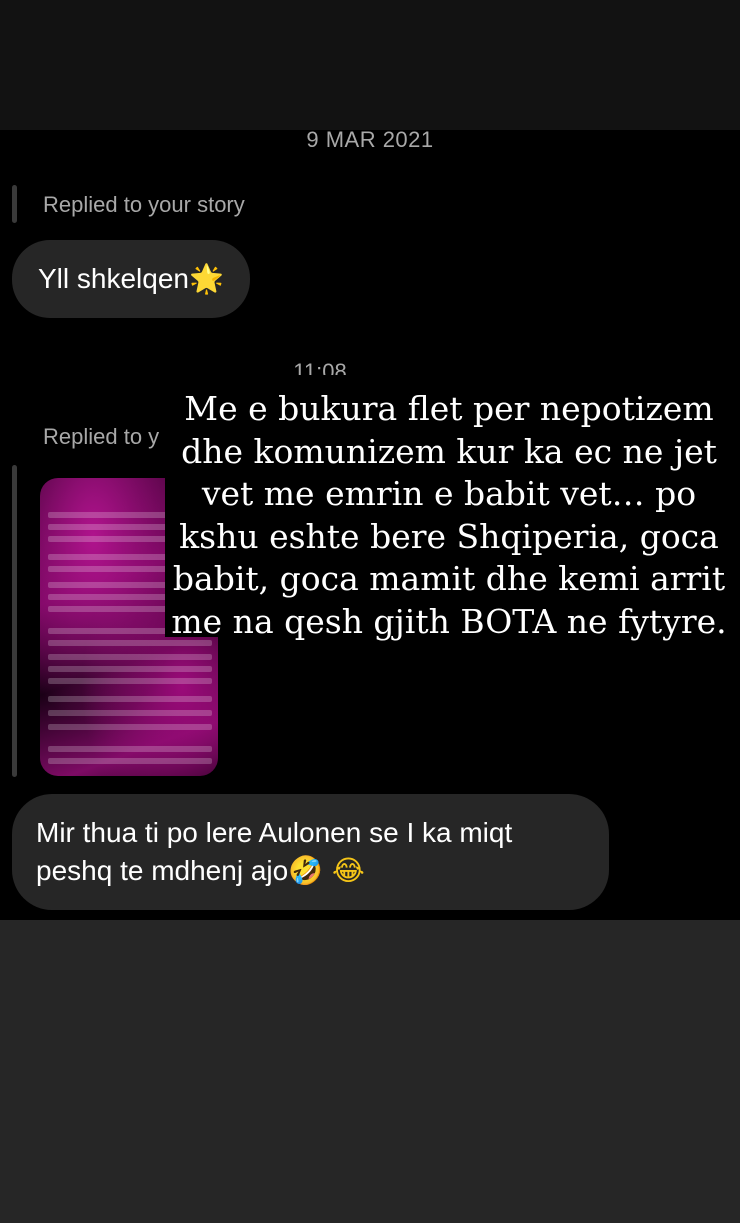 The image size is (740, 1223). Describe the element at coordinates (206, 278) in the screenshot. I see `star-emoji: 🌟` at that location.